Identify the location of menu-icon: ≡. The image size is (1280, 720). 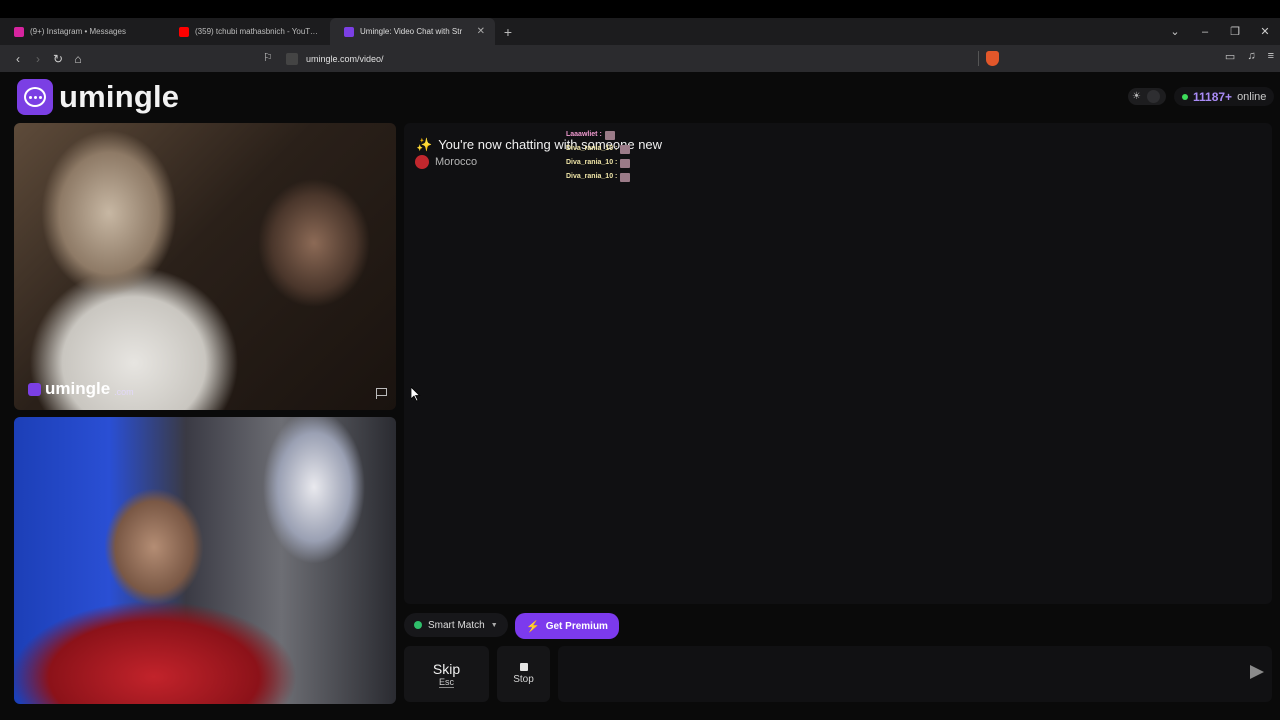
(1271, 56).